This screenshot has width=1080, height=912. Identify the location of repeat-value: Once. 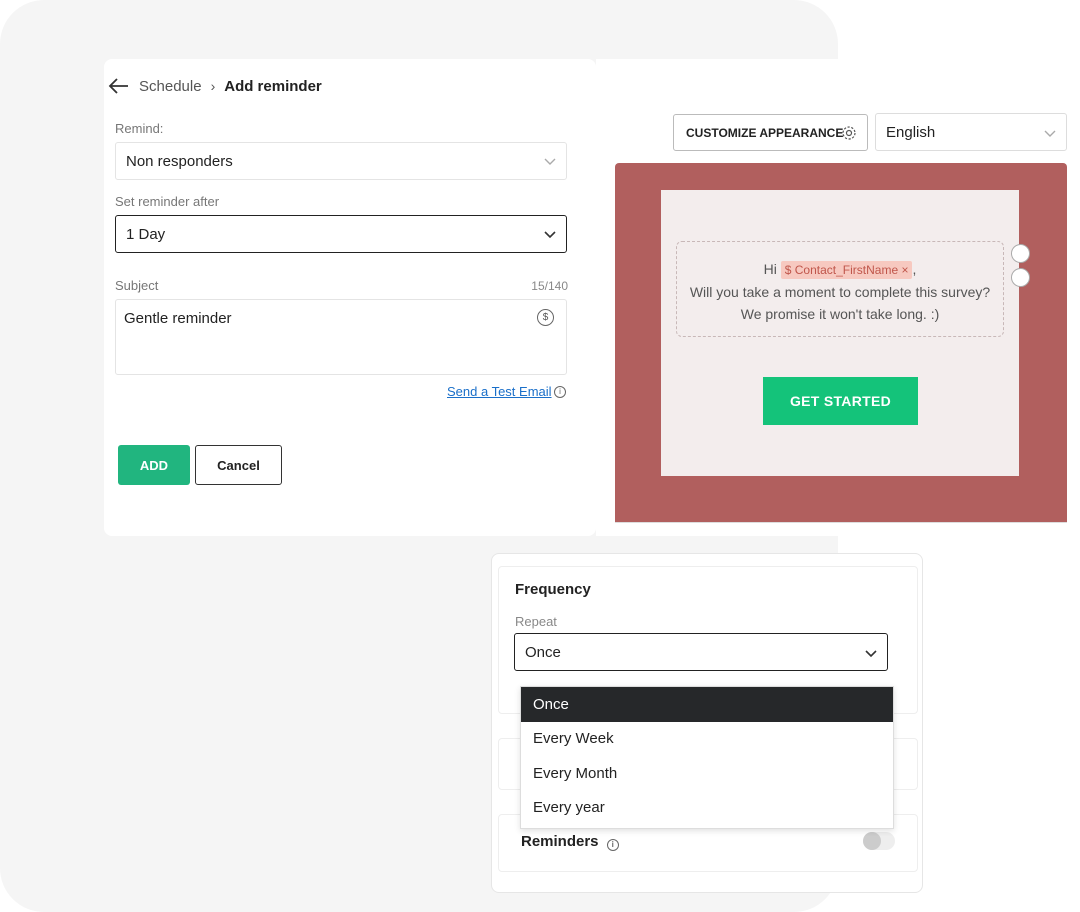
(543, 652).